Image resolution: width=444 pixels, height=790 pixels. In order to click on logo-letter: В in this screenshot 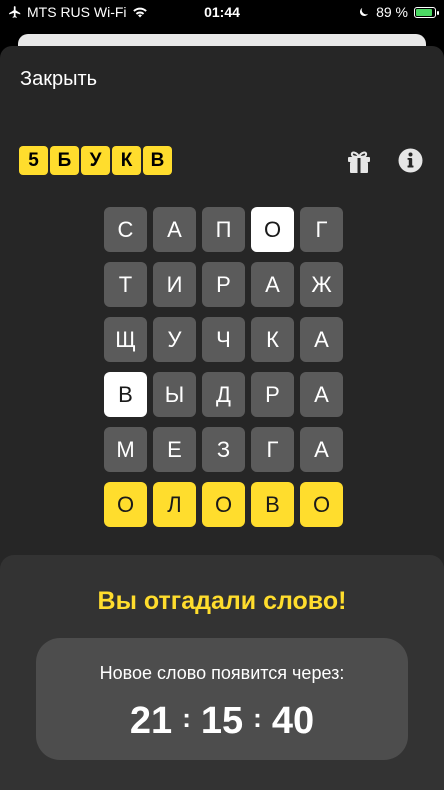, I will do `click(157, 160)`.